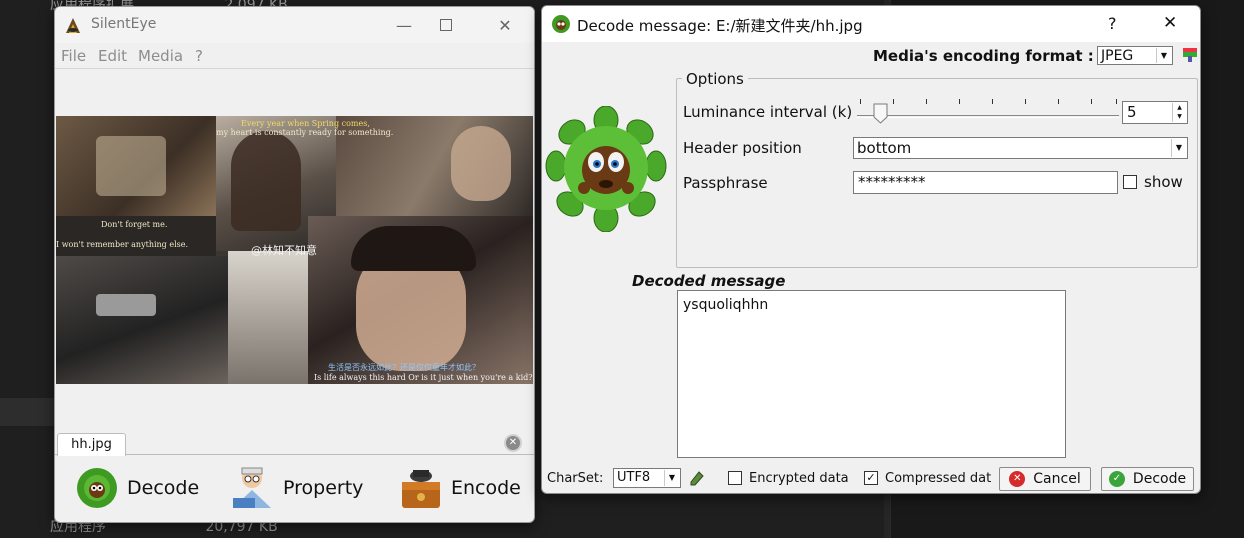 The height and width of the screenshot is (538, 1244). I want to click on cancel-button: ✕ Cancel, so click(1045, 479).